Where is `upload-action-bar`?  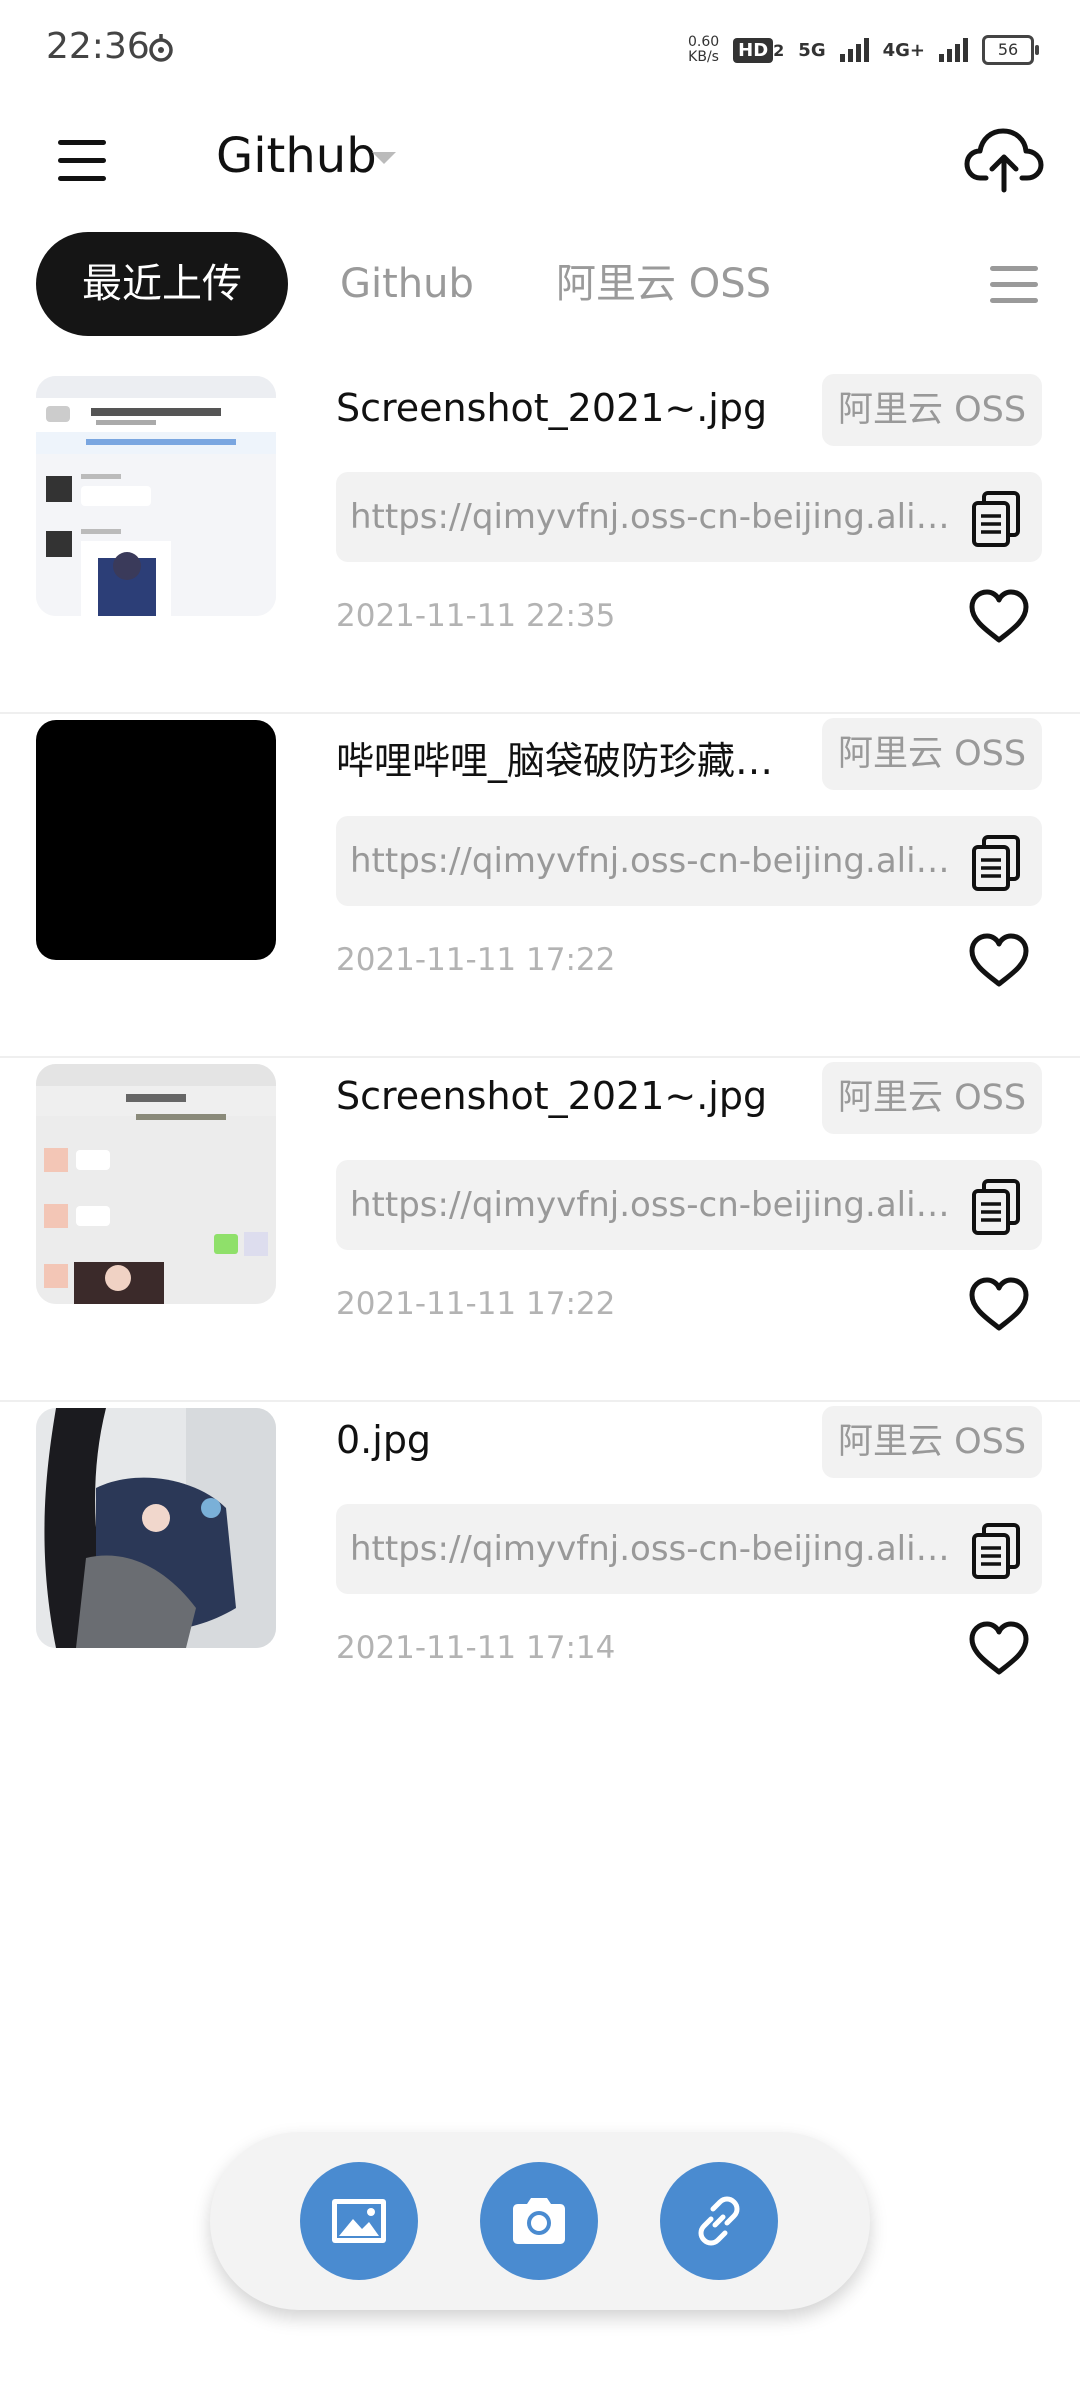 upload-action-bar is located at coordinates (540, 2221).